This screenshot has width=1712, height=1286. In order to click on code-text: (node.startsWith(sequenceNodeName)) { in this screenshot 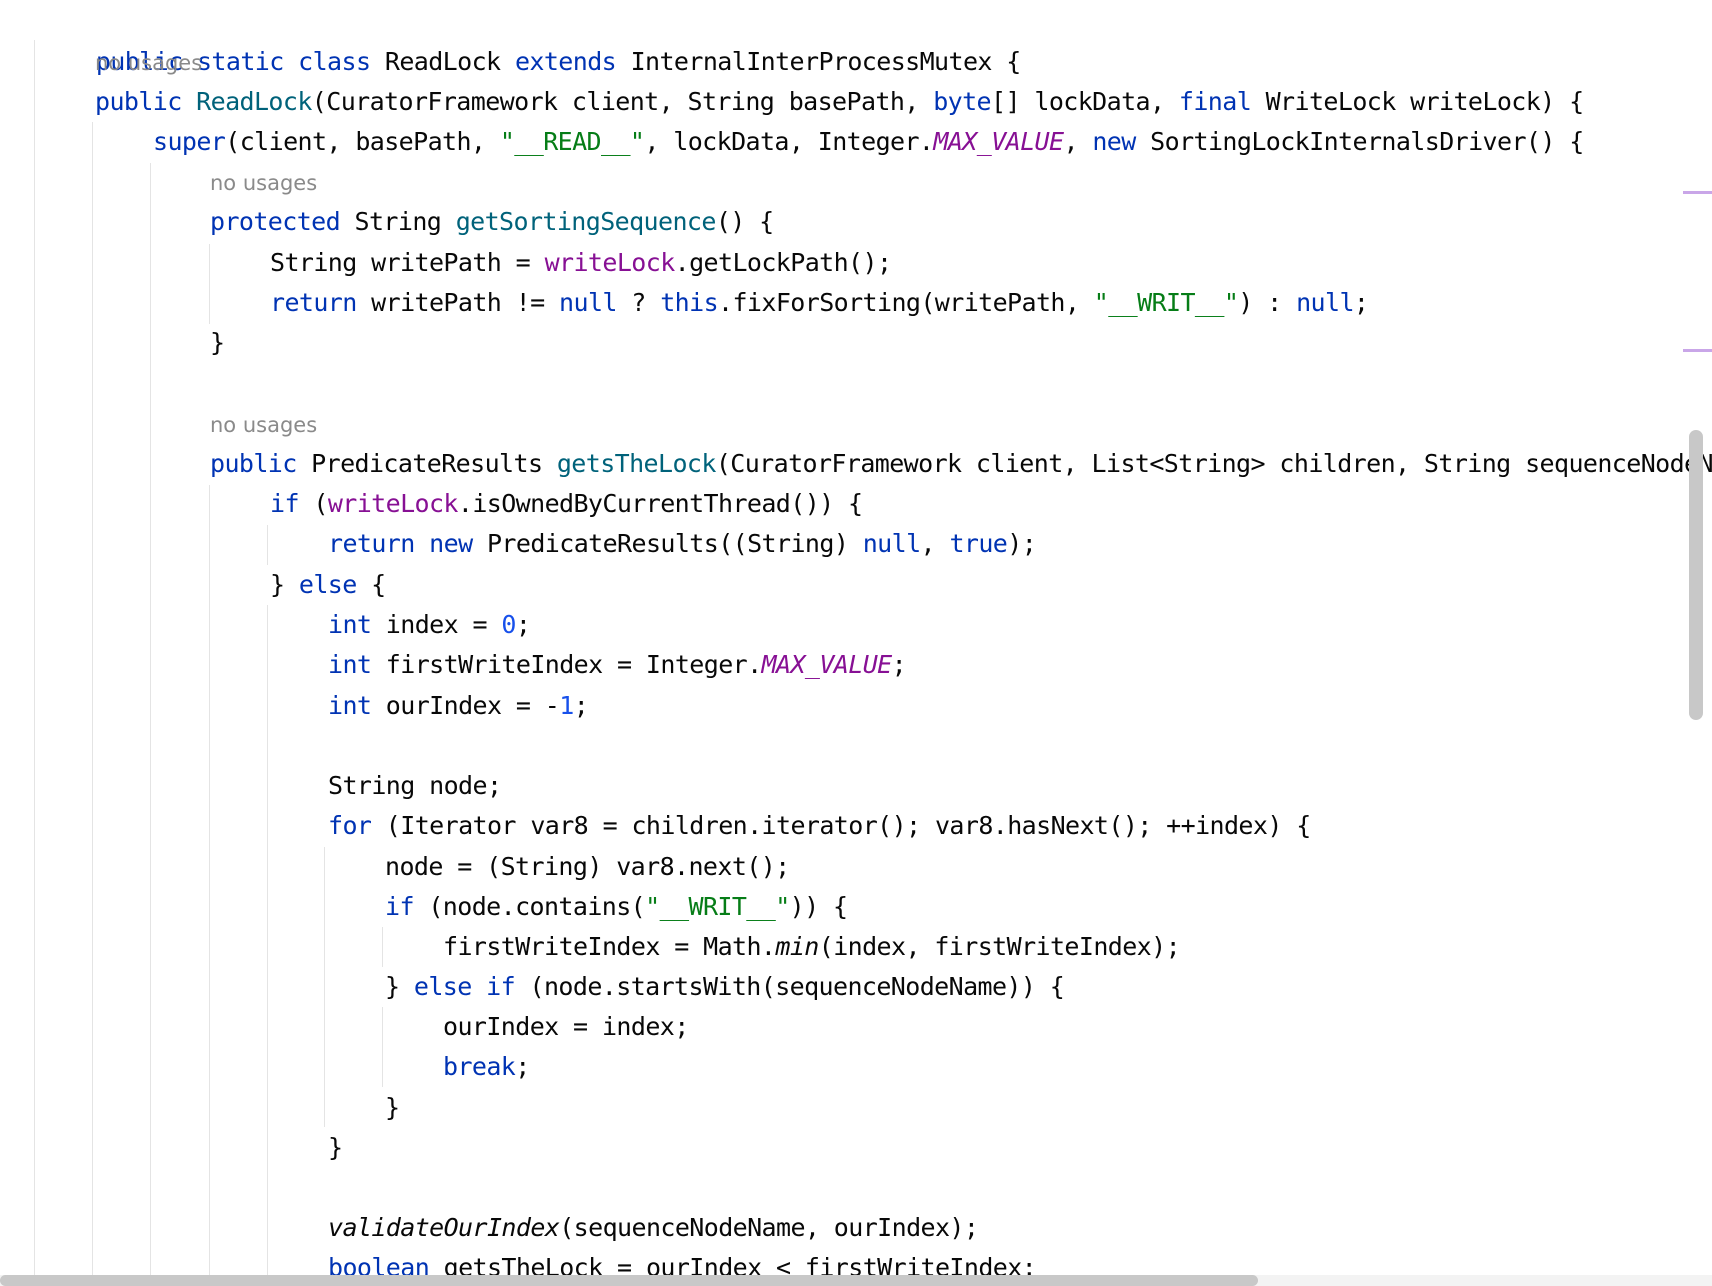, I will do `click(790, 986)`.